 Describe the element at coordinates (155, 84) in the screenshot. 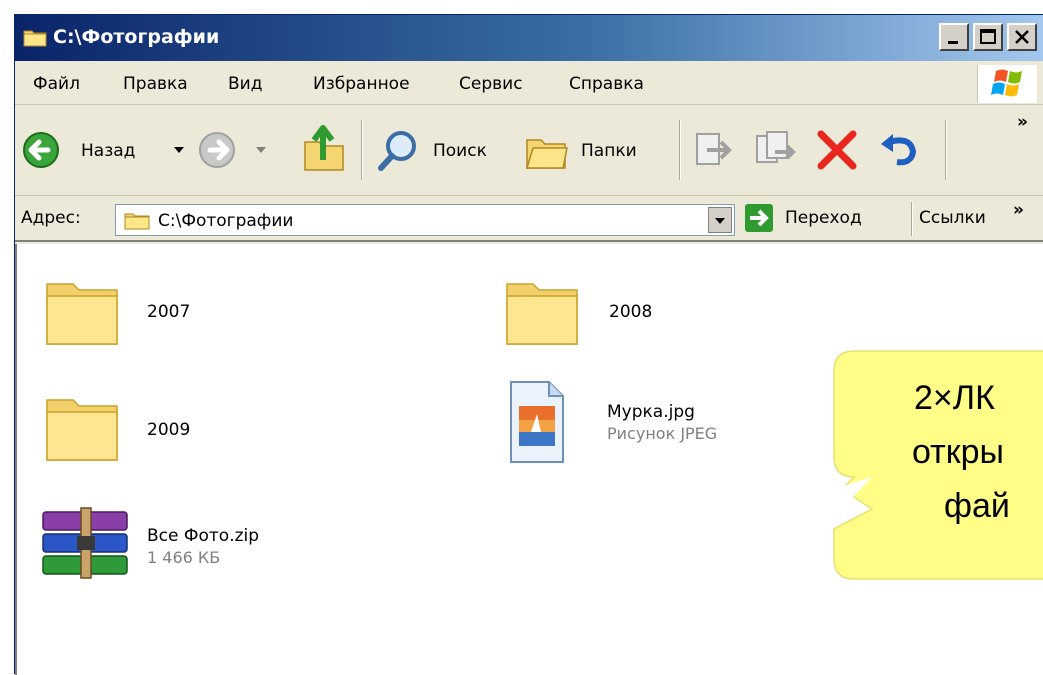

I see `menu-edit: Правка` at that location.